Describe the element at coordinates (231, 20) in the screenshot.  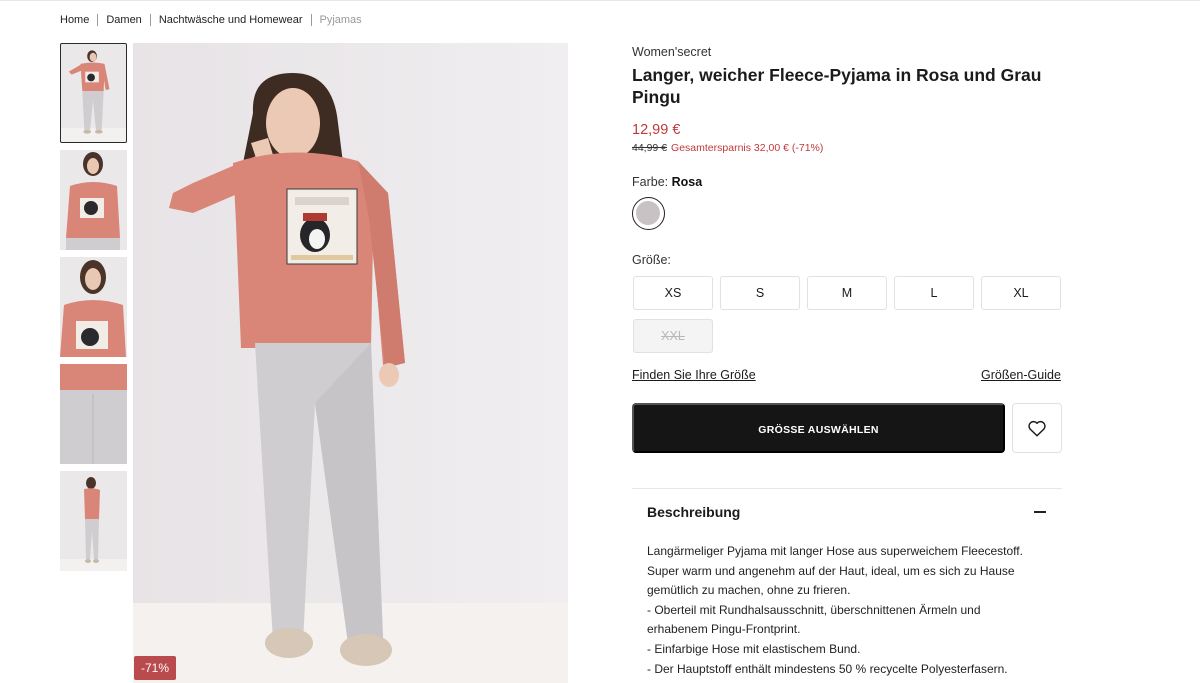
I see `breadcrumb-nachtwaesche: Nachtwäsche und Homewear` at that location.